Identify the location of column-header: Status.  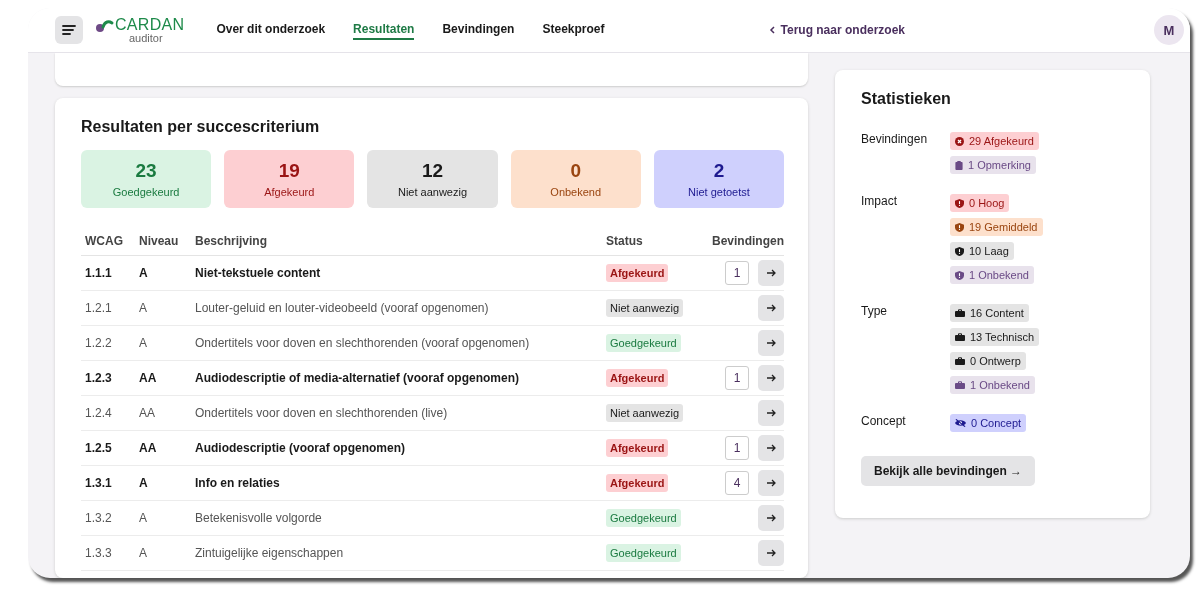
(624, 241).